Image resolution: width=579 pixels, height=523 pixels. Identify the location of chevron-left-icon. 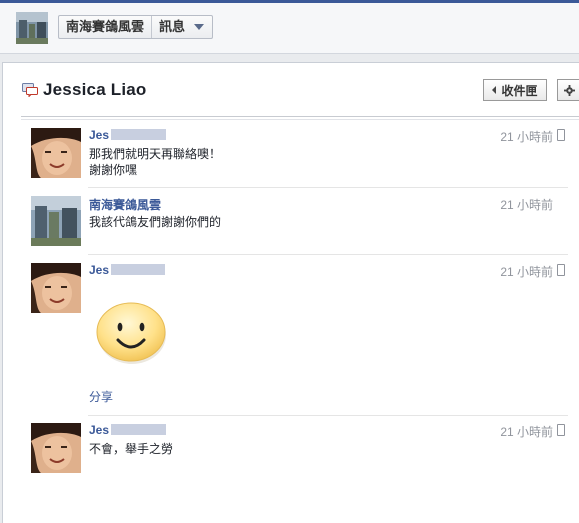
(494, 90).